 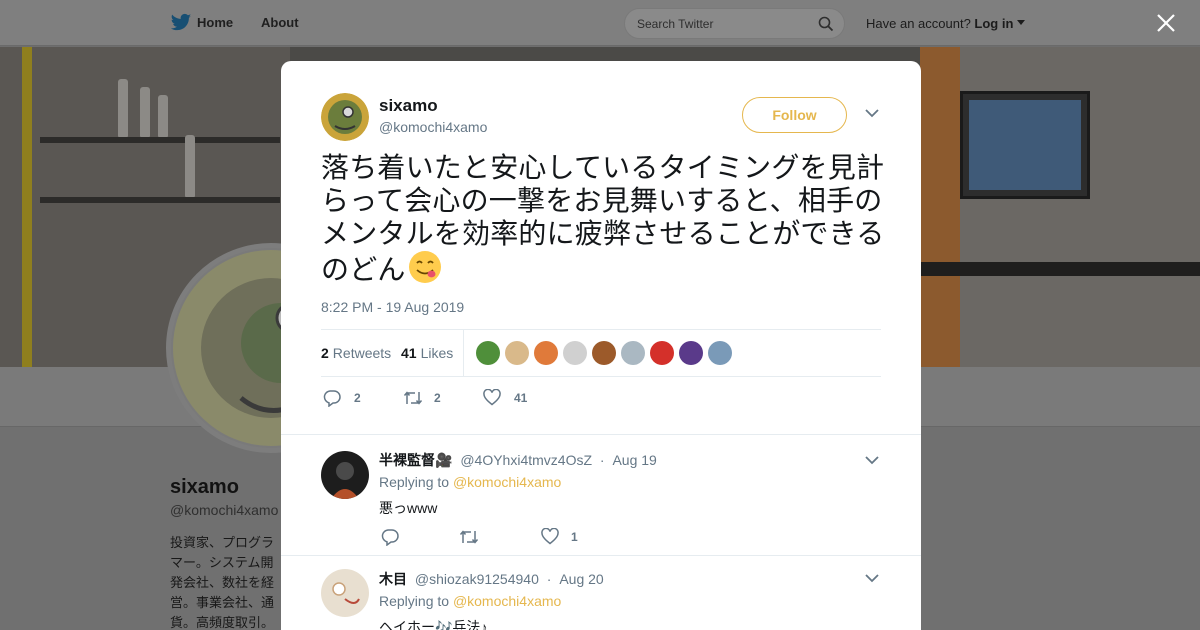 I want to click on twitter-bird-icon, so click(x=181, y=23).